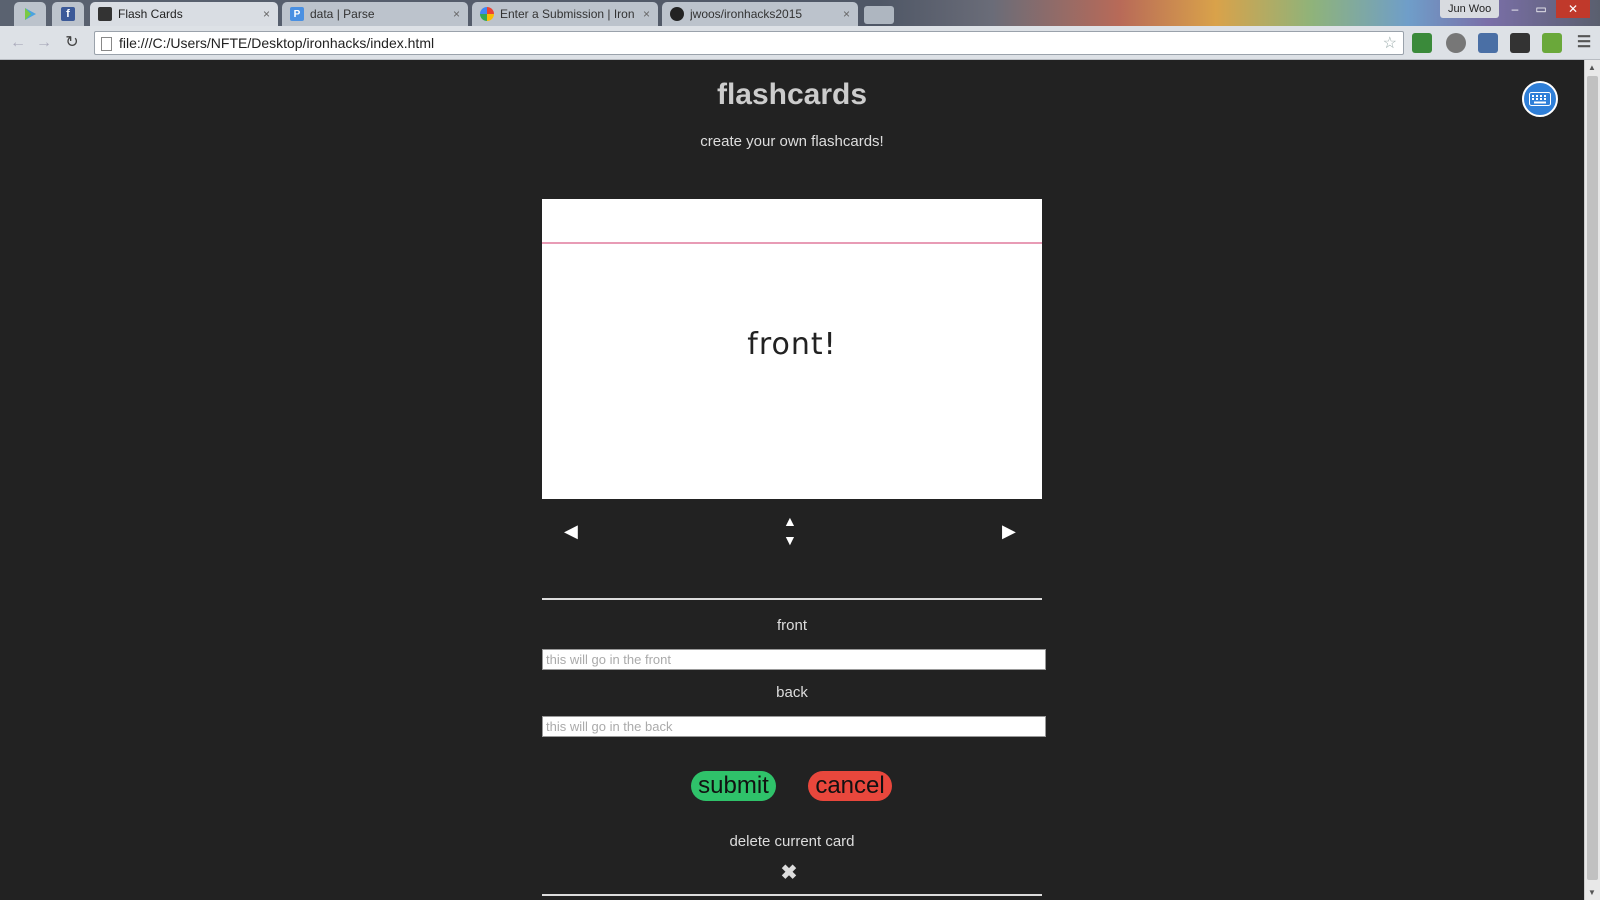 The height and width of the screenshot is (900, 1600). Describe the element at coordinates (790, 540) in the screenshot. I see `arrow-down-icon: ▼` at that location.